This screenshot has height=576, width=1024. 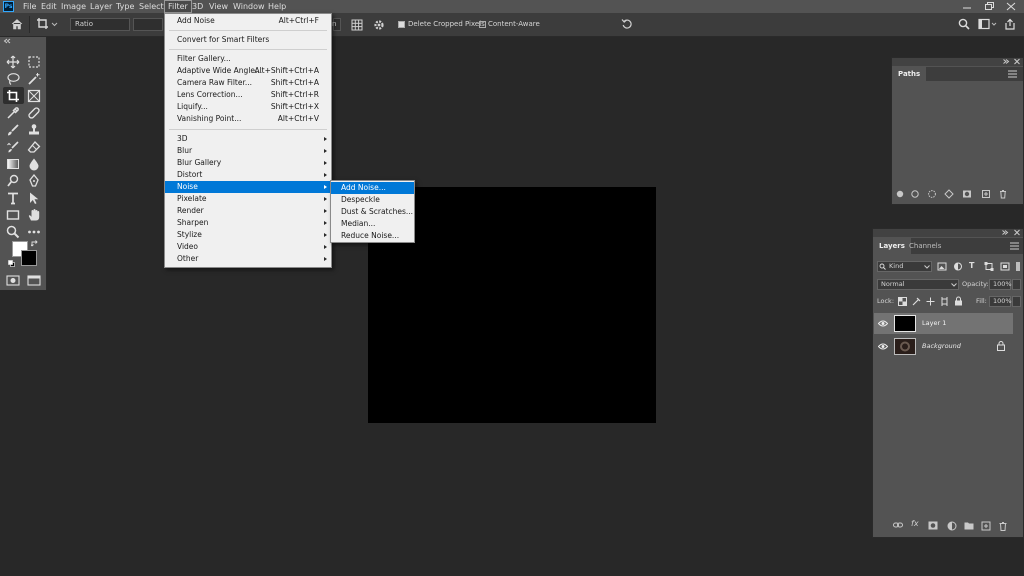 What do you see at coordinates (248, 247) in the screenshot?
I see `menu-item-video: Video` at bounding box center [248, 247].